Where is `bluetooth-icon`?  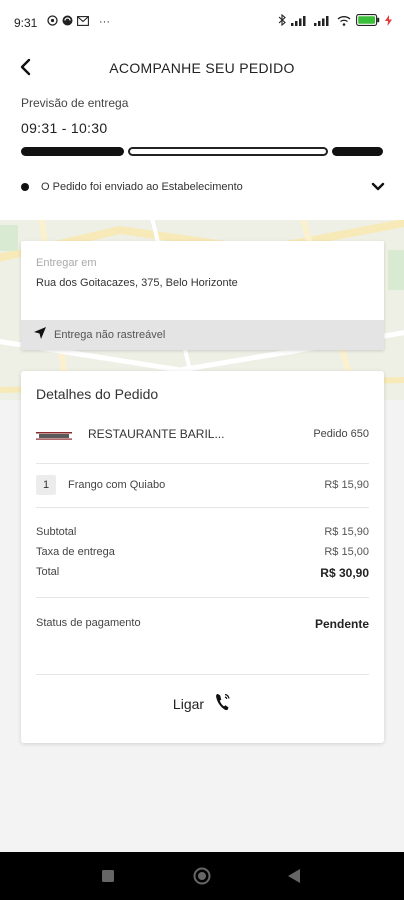 bluetooth-icon is located at coordinates (282, 21).